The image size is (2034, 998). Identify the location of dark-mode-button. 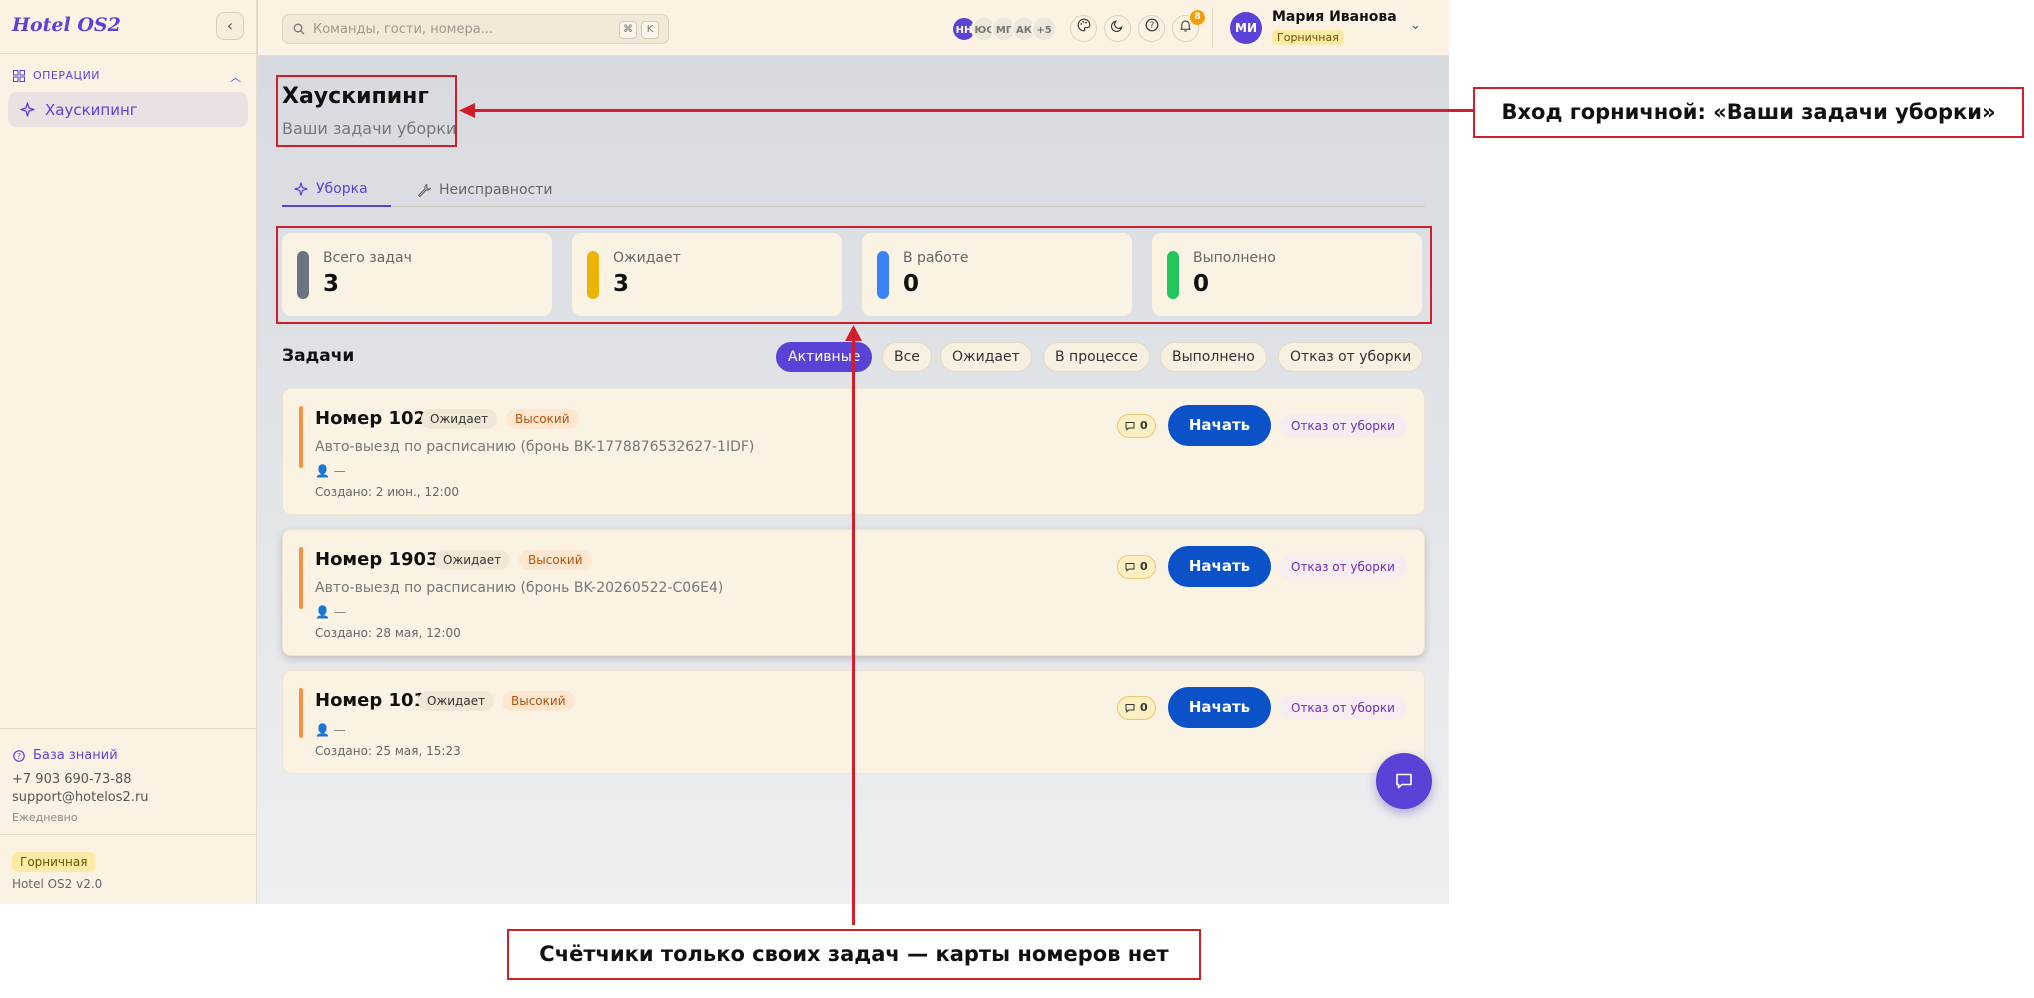
(1117, 28).